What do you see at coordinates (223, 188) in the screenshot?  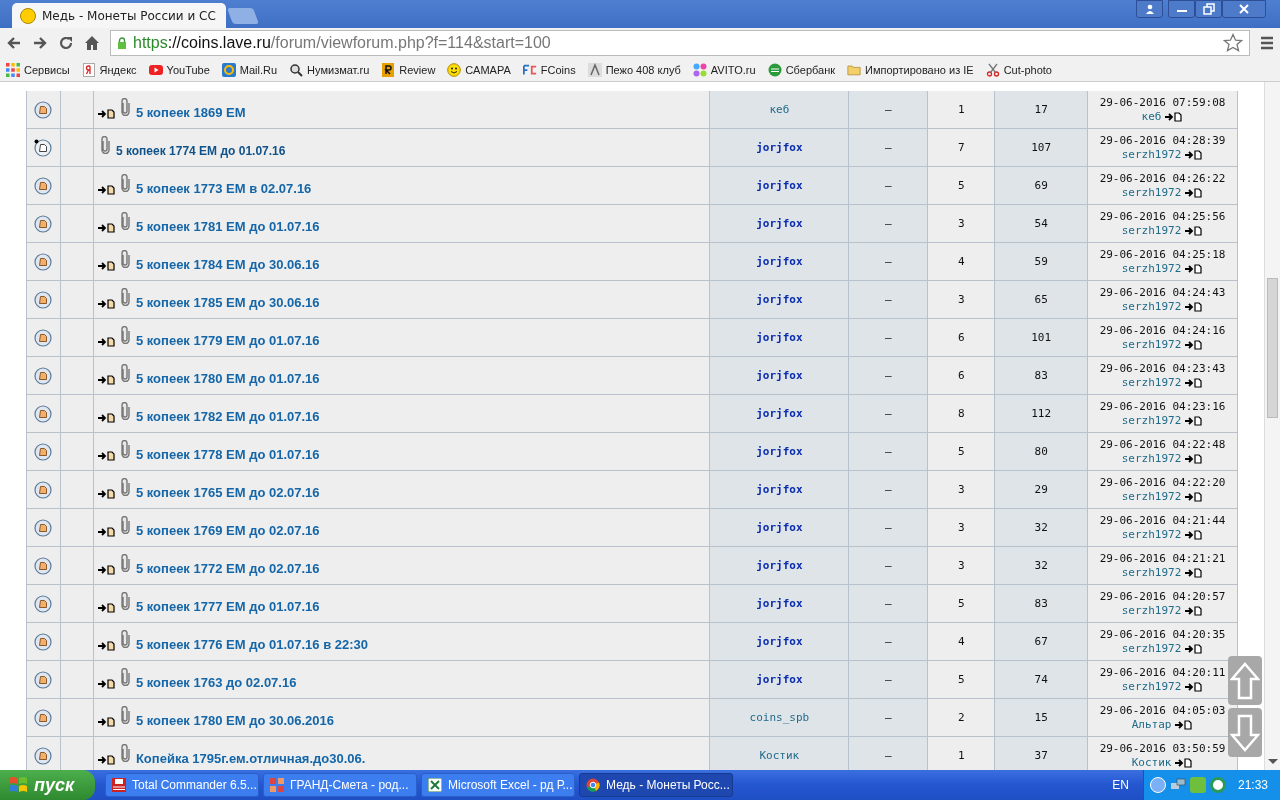 I see `topic-link: 5 копеек 1773 ЕМ в 02.07.16` at bounding box center [223, 188].